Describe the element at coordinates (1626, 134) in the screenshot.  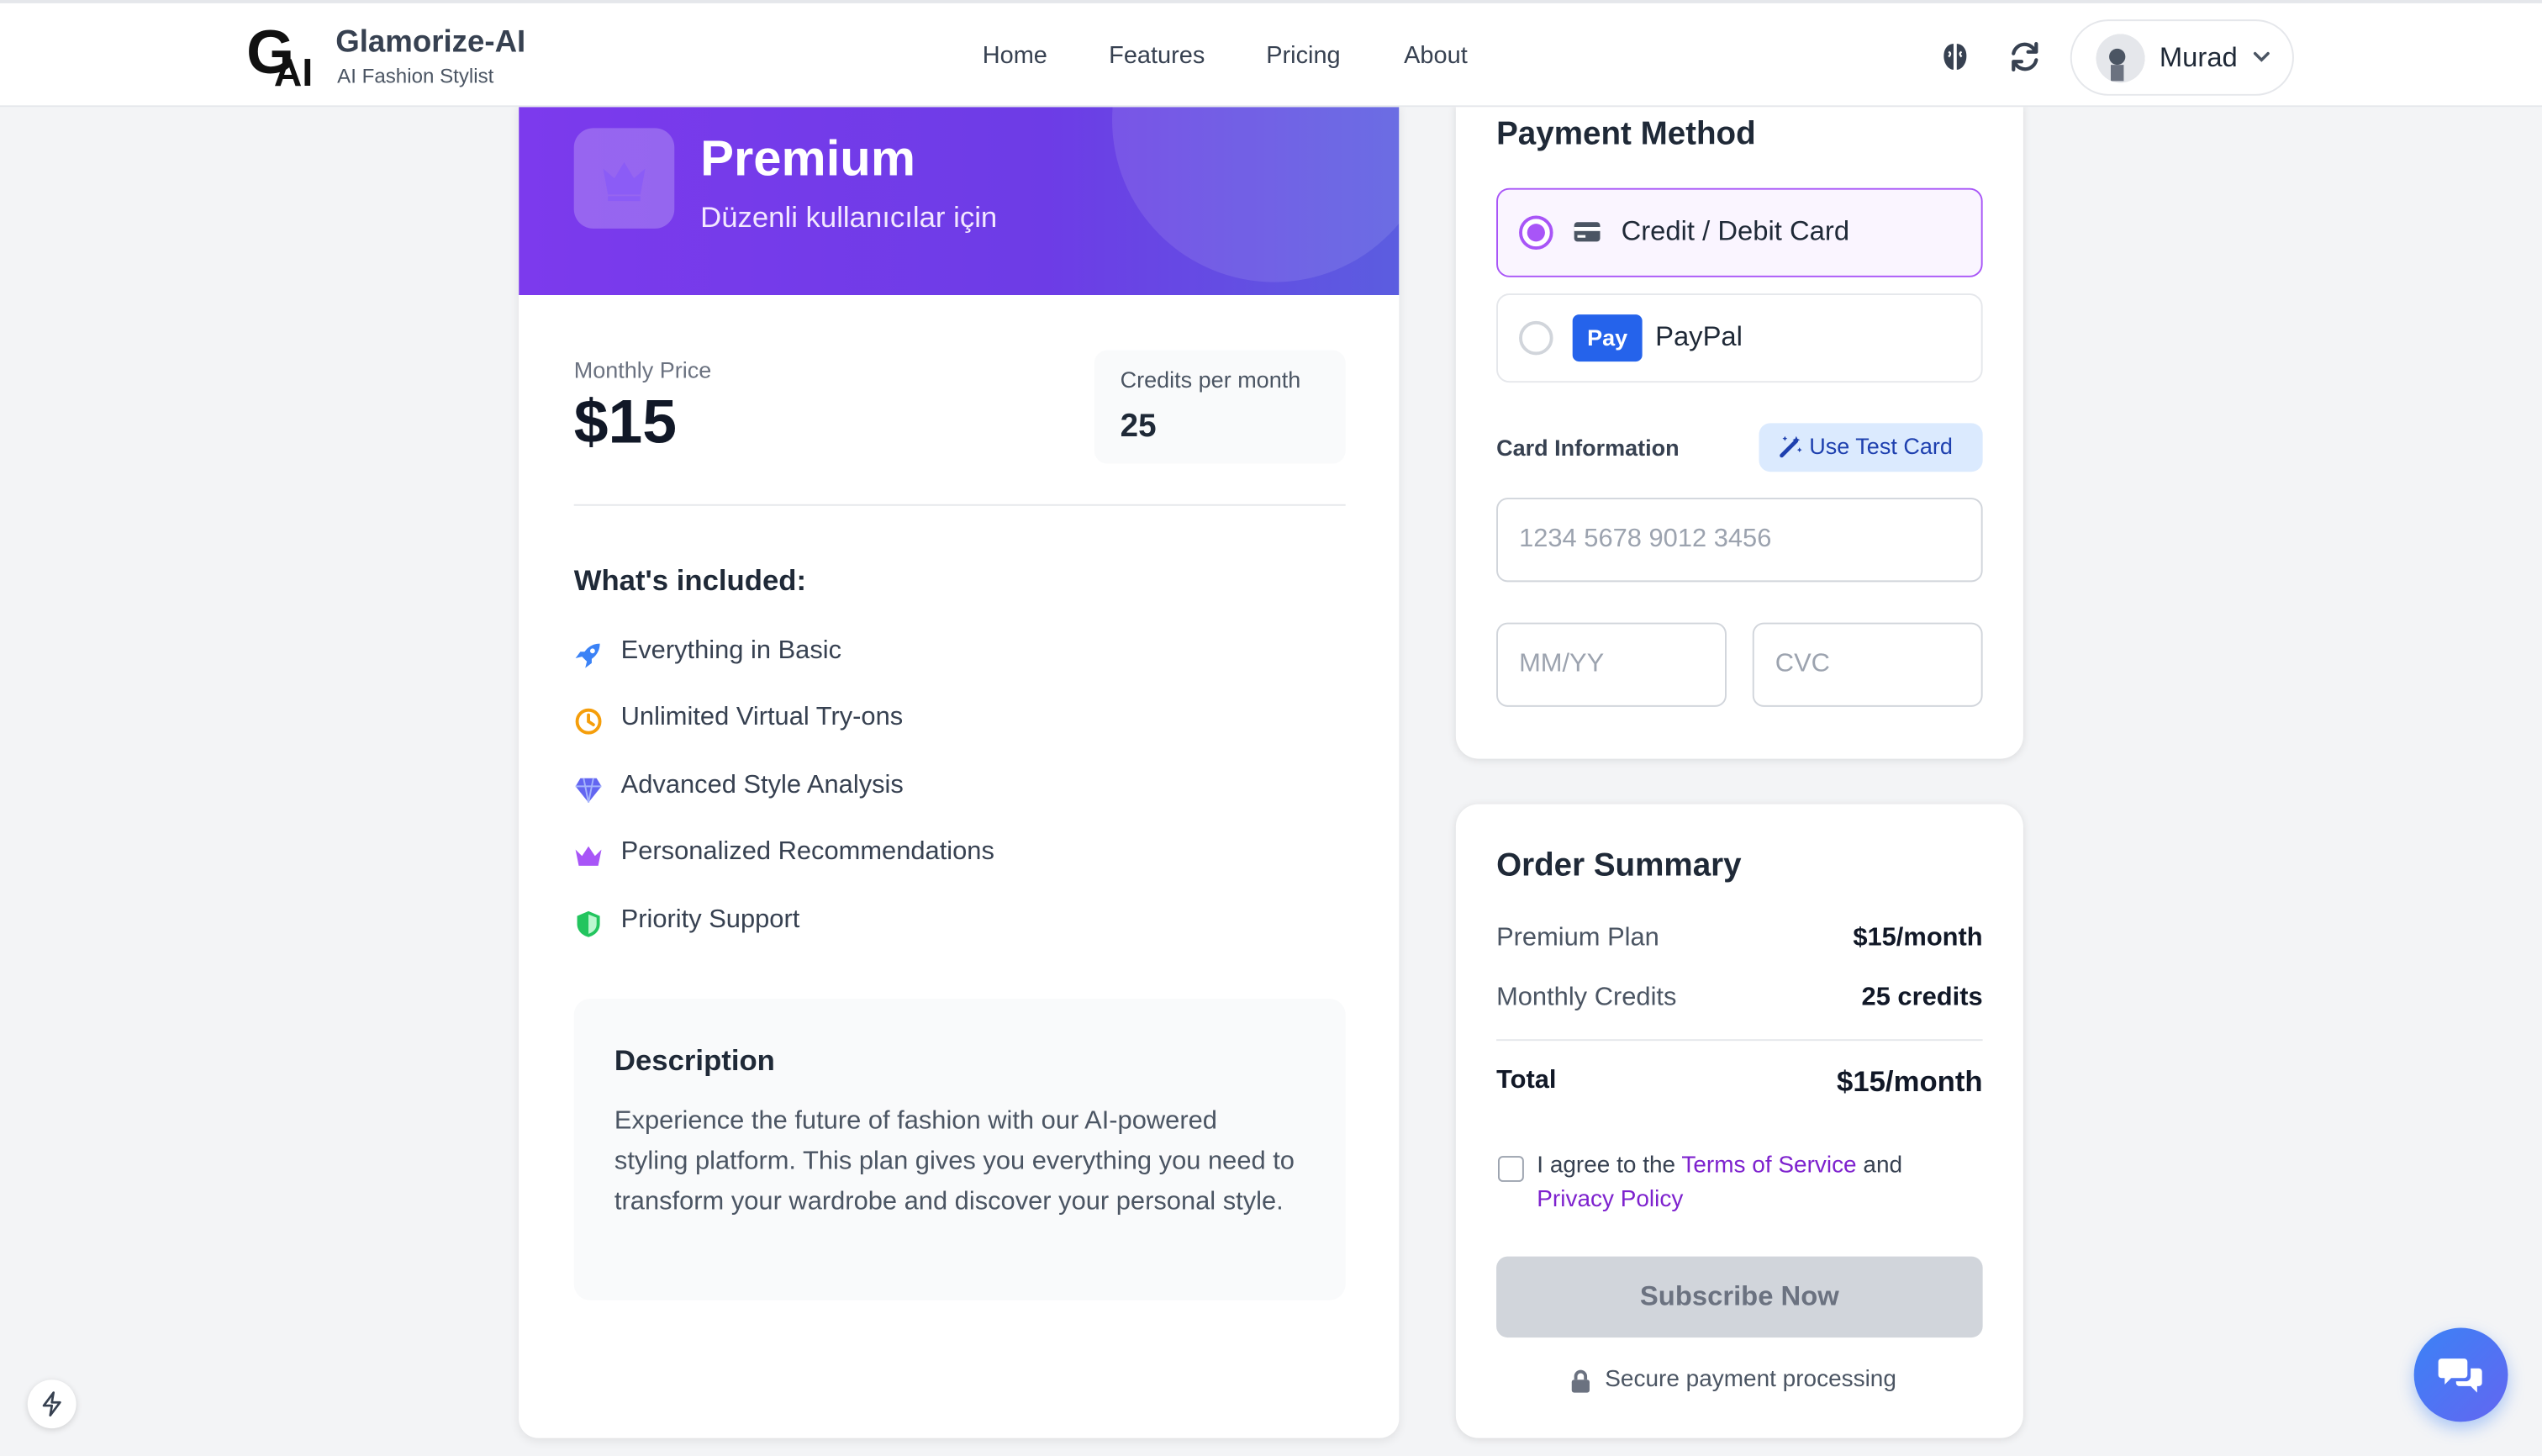
I see `payment-title: Payment Method` at that location.